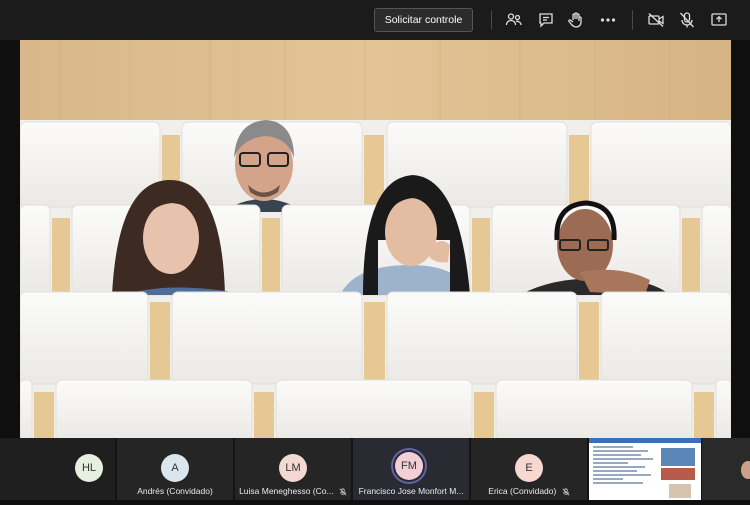 This screenshot has width=750, height=505. I want to click on request-control-button: Solicitar controle, so click(423, 20).